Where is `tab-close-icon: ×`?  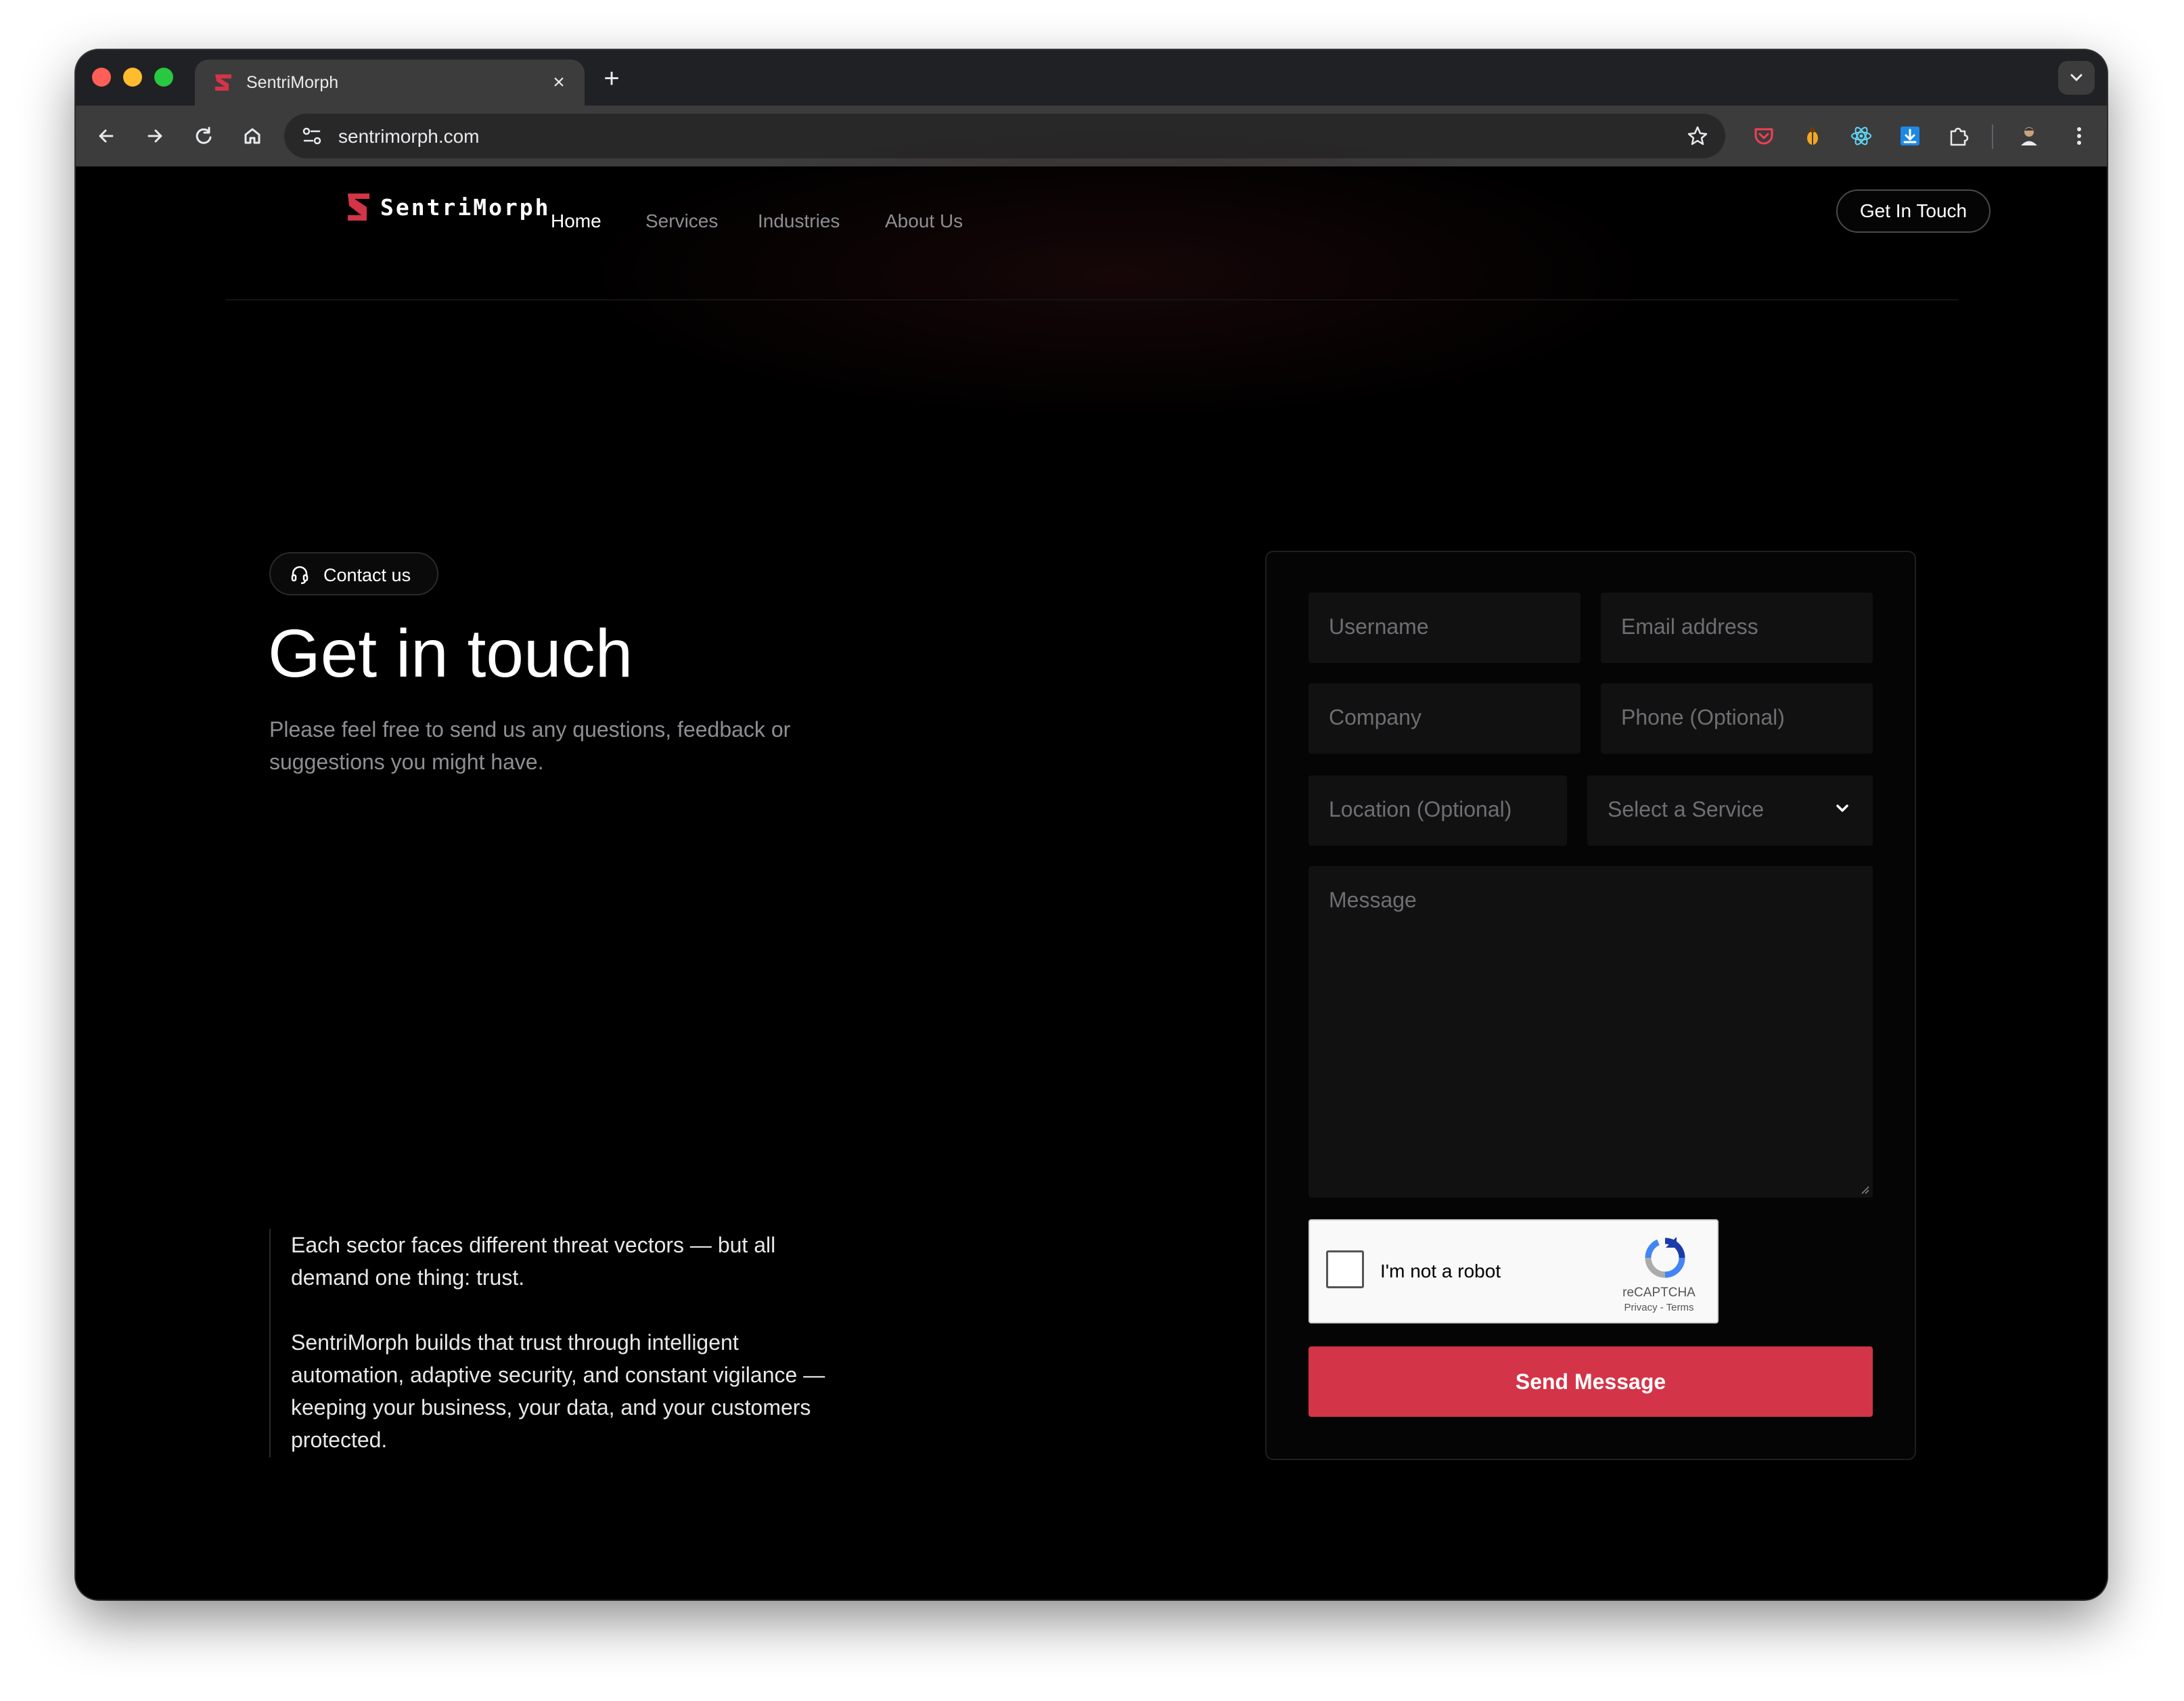
tab-close-icon: × is located at coordinates (559, 82).